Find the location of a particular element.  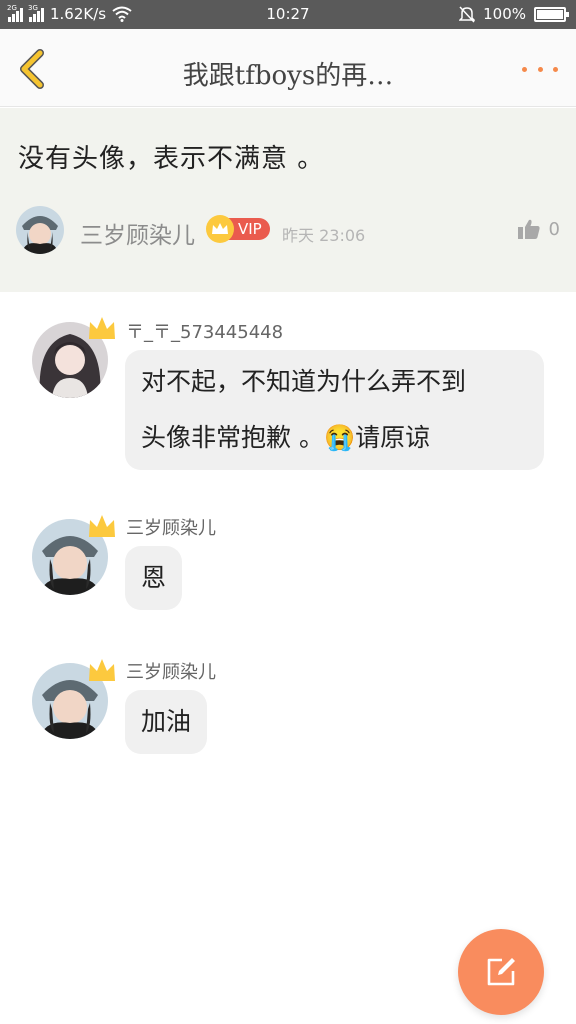

thumbs-up-icon is located at coordinates (528, 229).